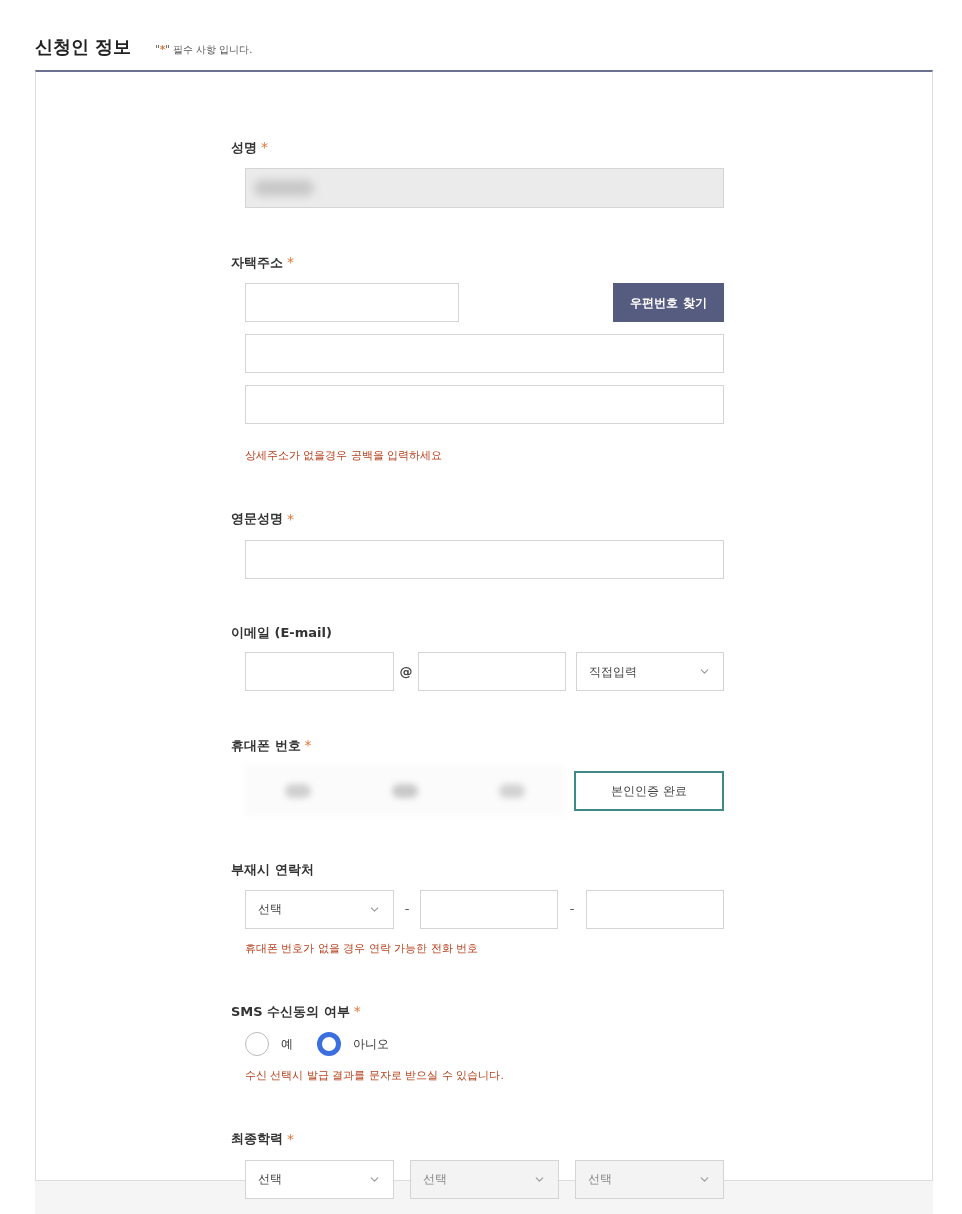 This screenshot has width=962, height=1214. Describe the element at coordinates (266, 745) in the screenshot. I see `field-label: 휴대폰 번호` at that location.